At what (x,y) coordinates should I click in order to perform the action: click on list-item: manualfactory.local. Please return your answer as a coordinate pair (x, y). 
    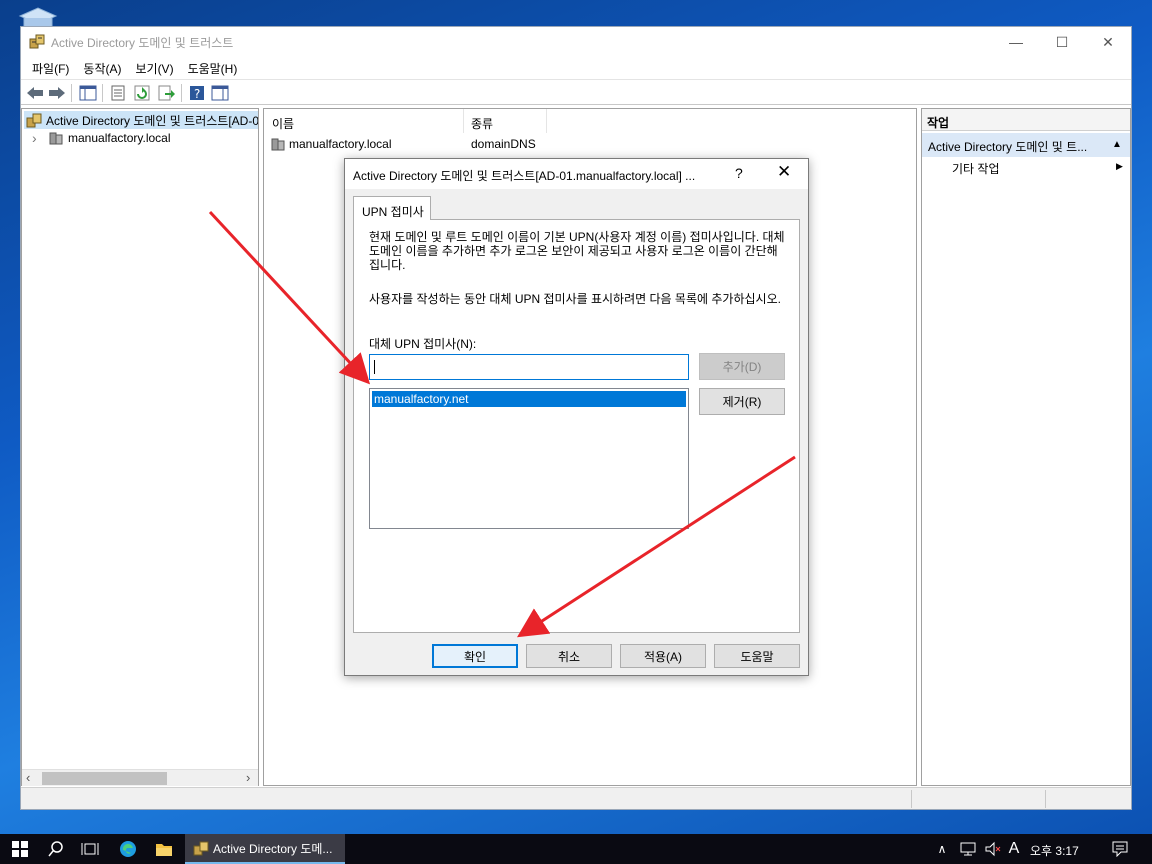
    Looking at the image, I should click on (331, 144).